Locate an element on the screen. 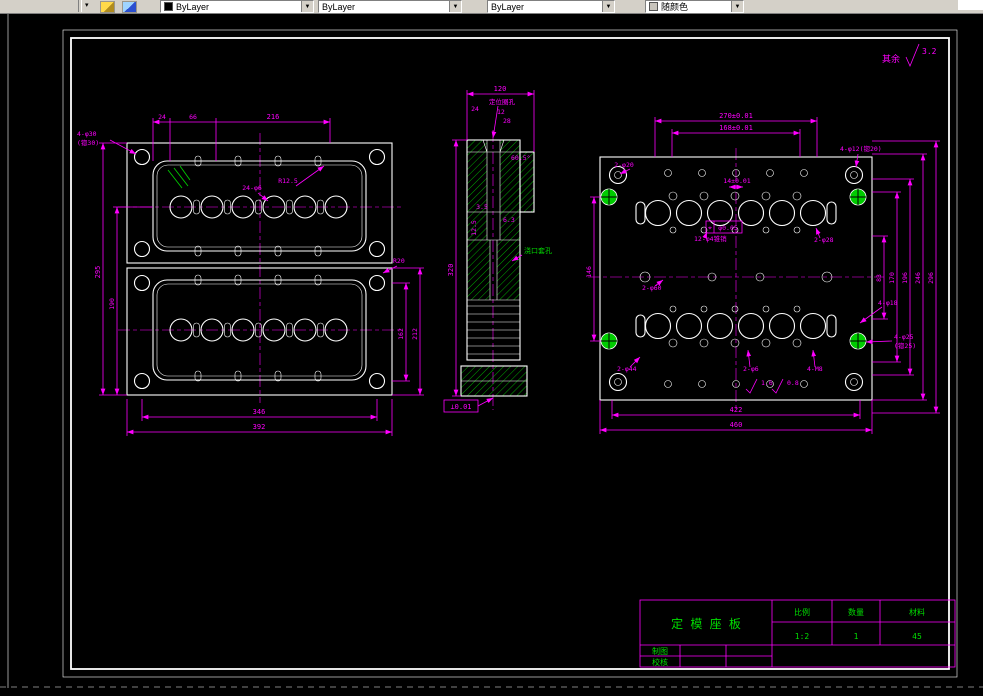 This screenshot has width=983, height=696. surface-finish-note: 其余 3.2 is located at coordinates (909, 55).